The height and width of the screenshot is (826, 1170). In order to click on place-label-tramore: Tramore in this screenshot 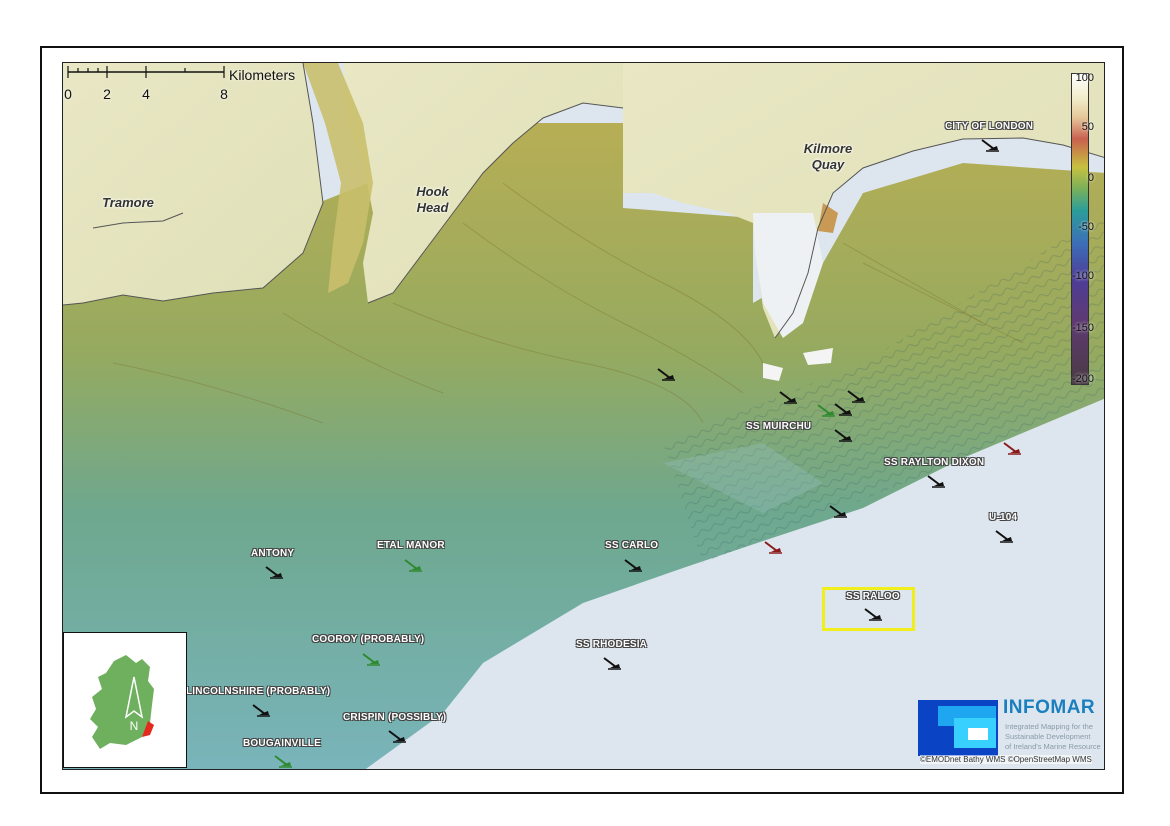, I will do `click(128, 202)`.